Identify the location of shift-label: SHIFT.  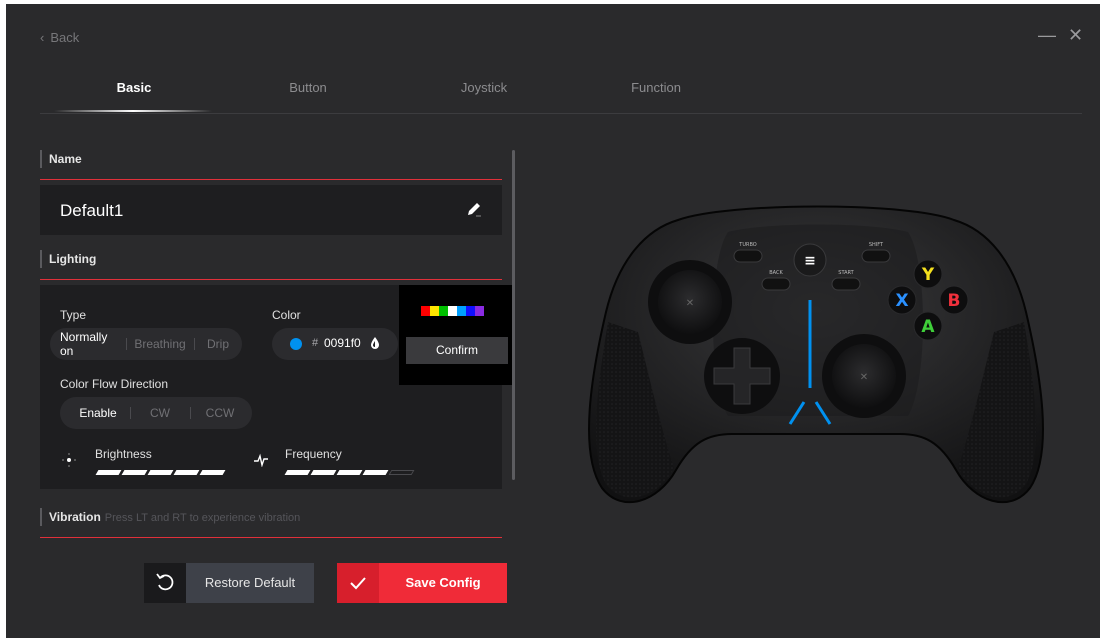
(876, 245).